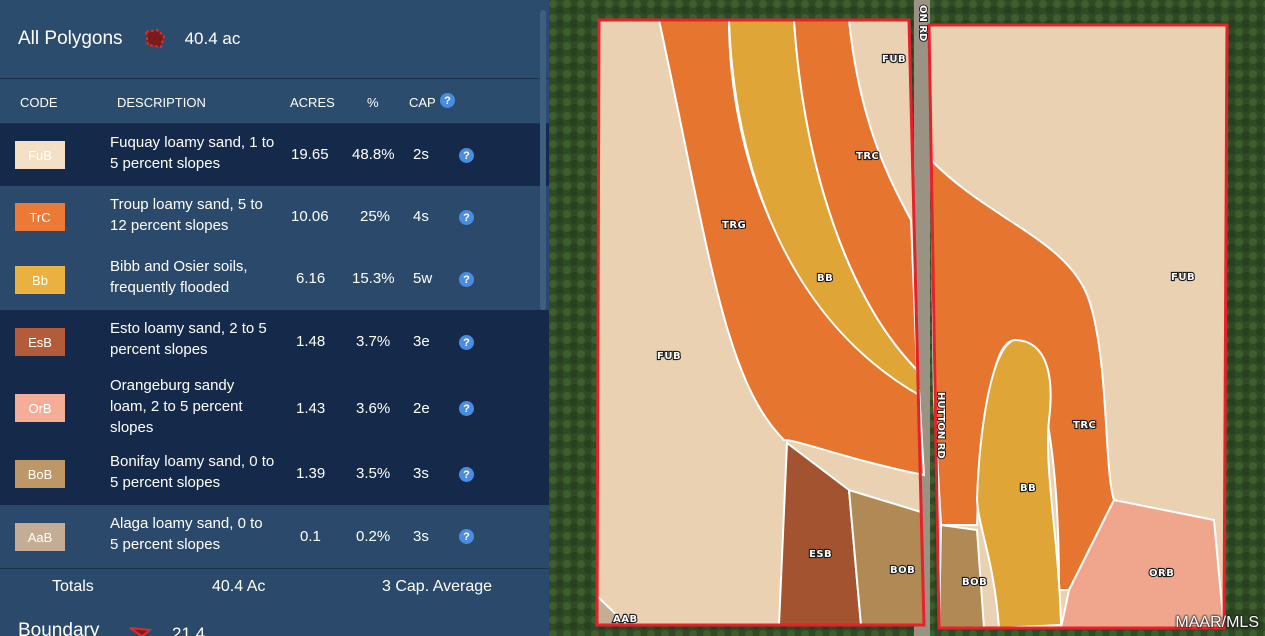 The height and width of the screenshot is (636, 1265). I want to click on totals-label: Totals, so click(73, 586).